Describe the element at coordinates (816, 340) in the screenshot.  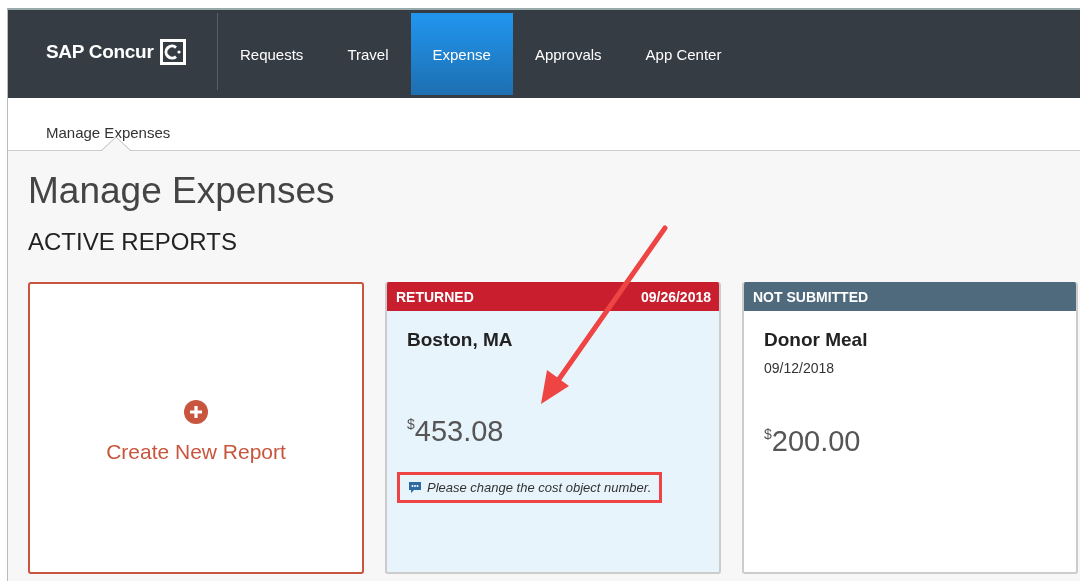
I see `report-name: Donor Meal` at that location.